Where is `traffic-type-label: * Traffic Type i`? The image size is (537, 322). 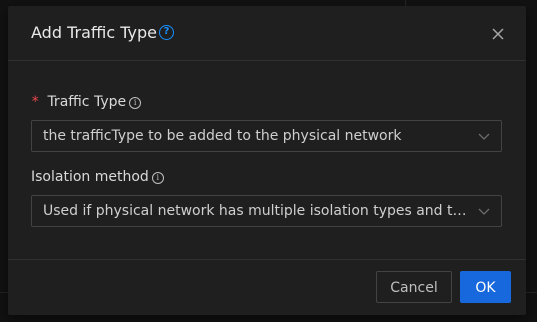 traffic-type-label: * Traffic Type i is located at coordinates (86, 102).